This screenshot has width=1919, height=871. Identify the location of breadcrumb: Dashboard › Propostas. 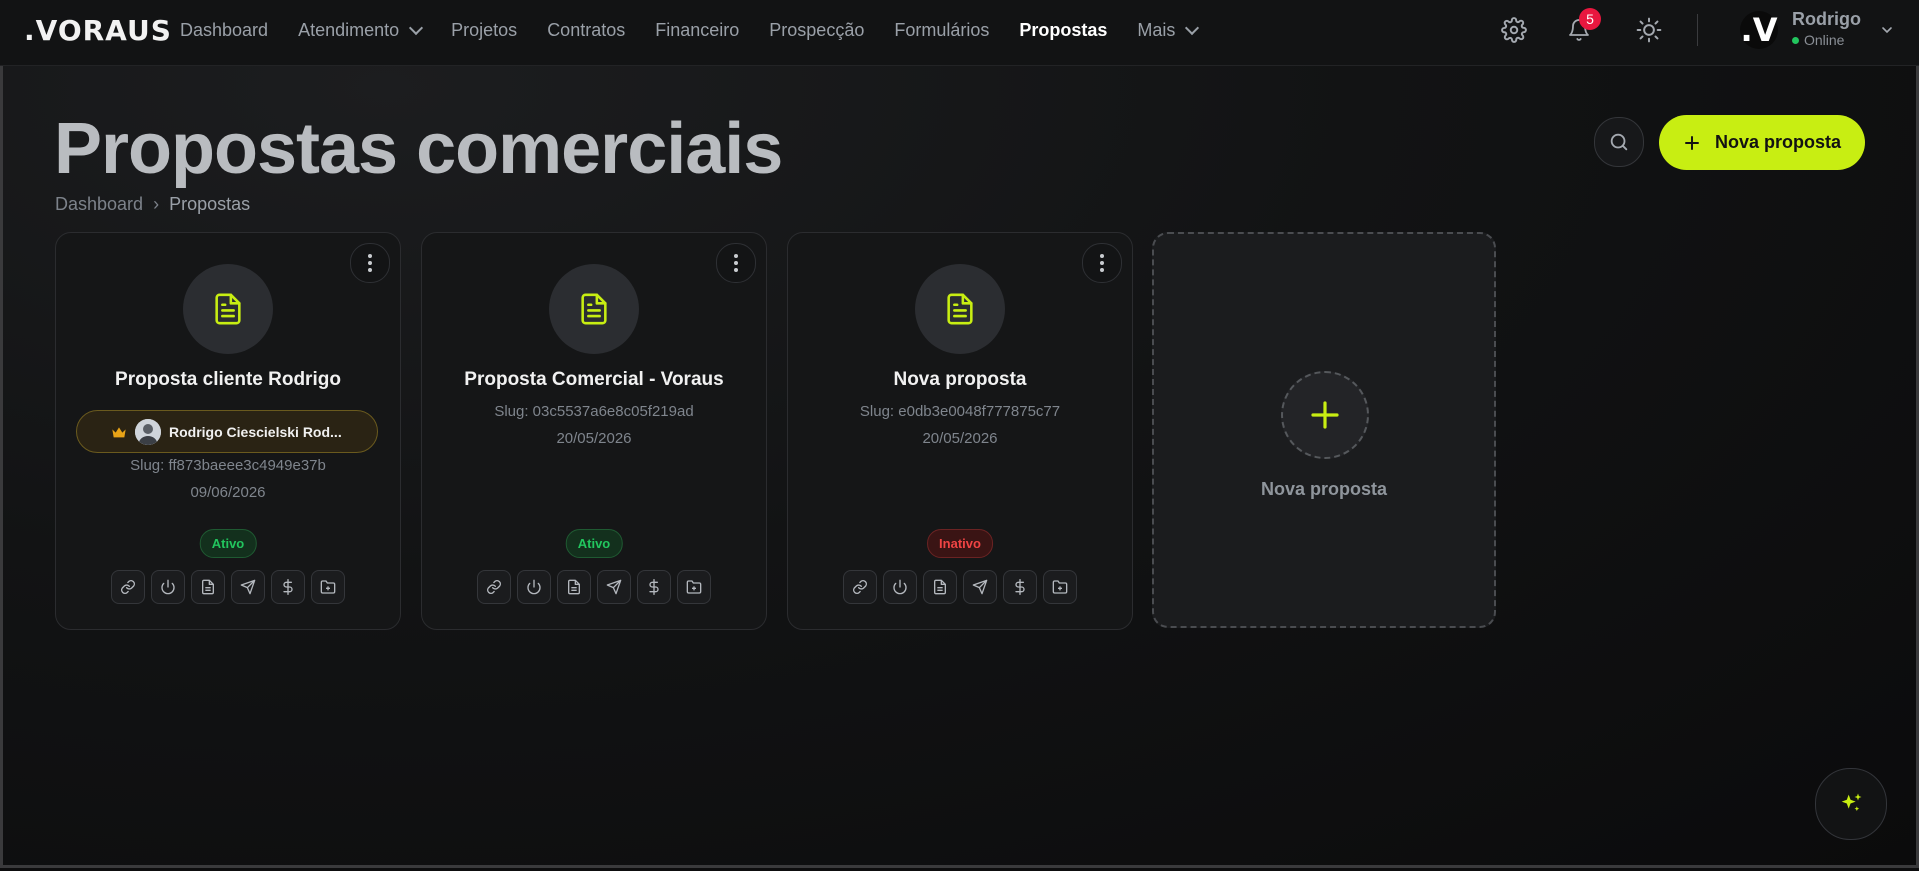
(152, 204).